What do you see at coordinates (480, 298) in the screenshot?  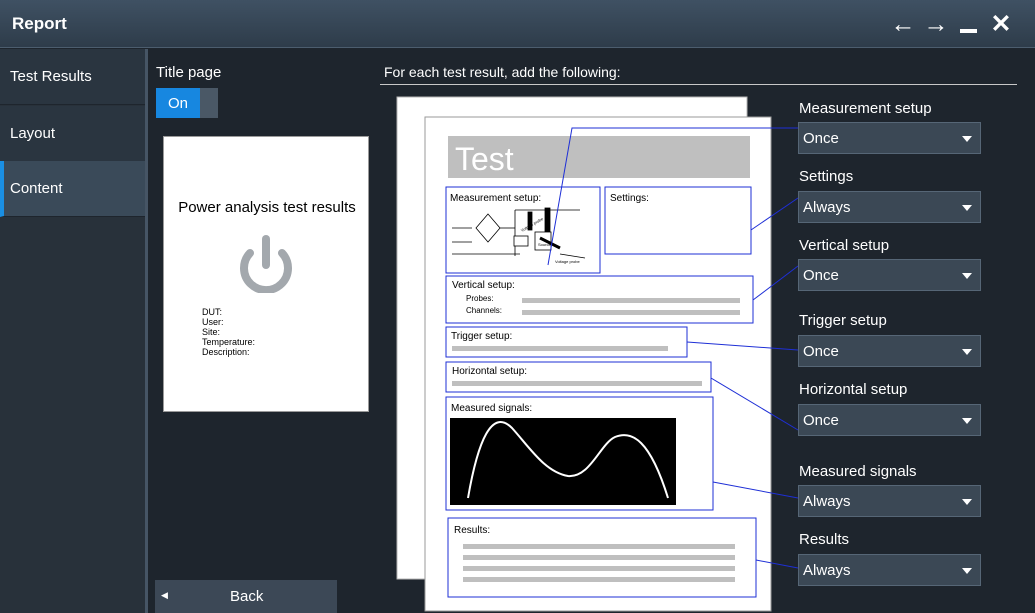 I see `probes-label: Probes:` at bounding box center [480, 298].